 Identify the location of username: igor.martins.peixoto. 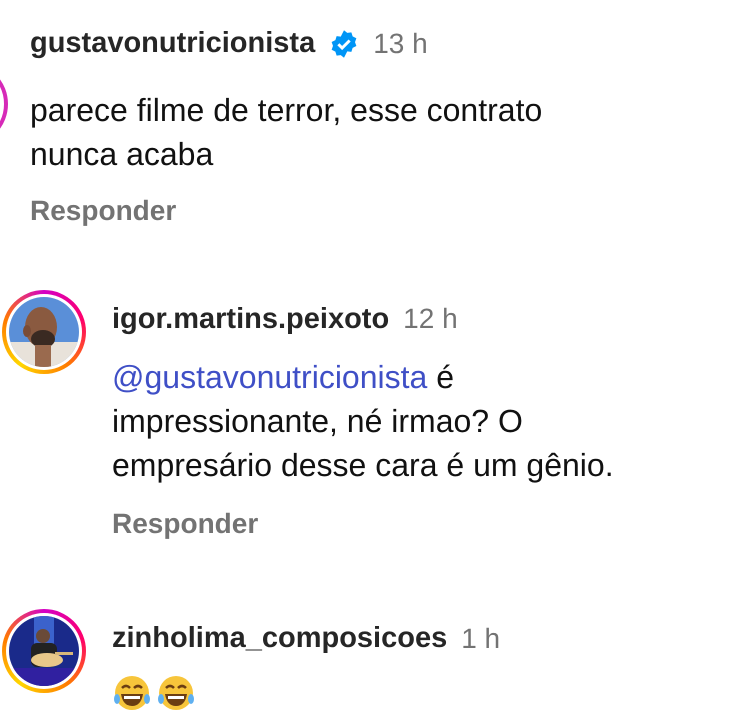
(251, 319).